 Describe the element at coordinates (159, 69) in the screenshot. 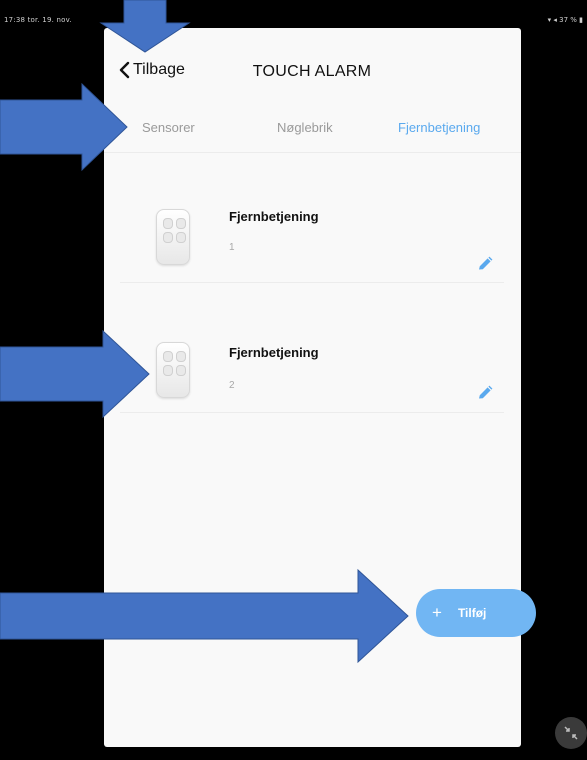

I see `back-button-label: Tilbage` at that location.